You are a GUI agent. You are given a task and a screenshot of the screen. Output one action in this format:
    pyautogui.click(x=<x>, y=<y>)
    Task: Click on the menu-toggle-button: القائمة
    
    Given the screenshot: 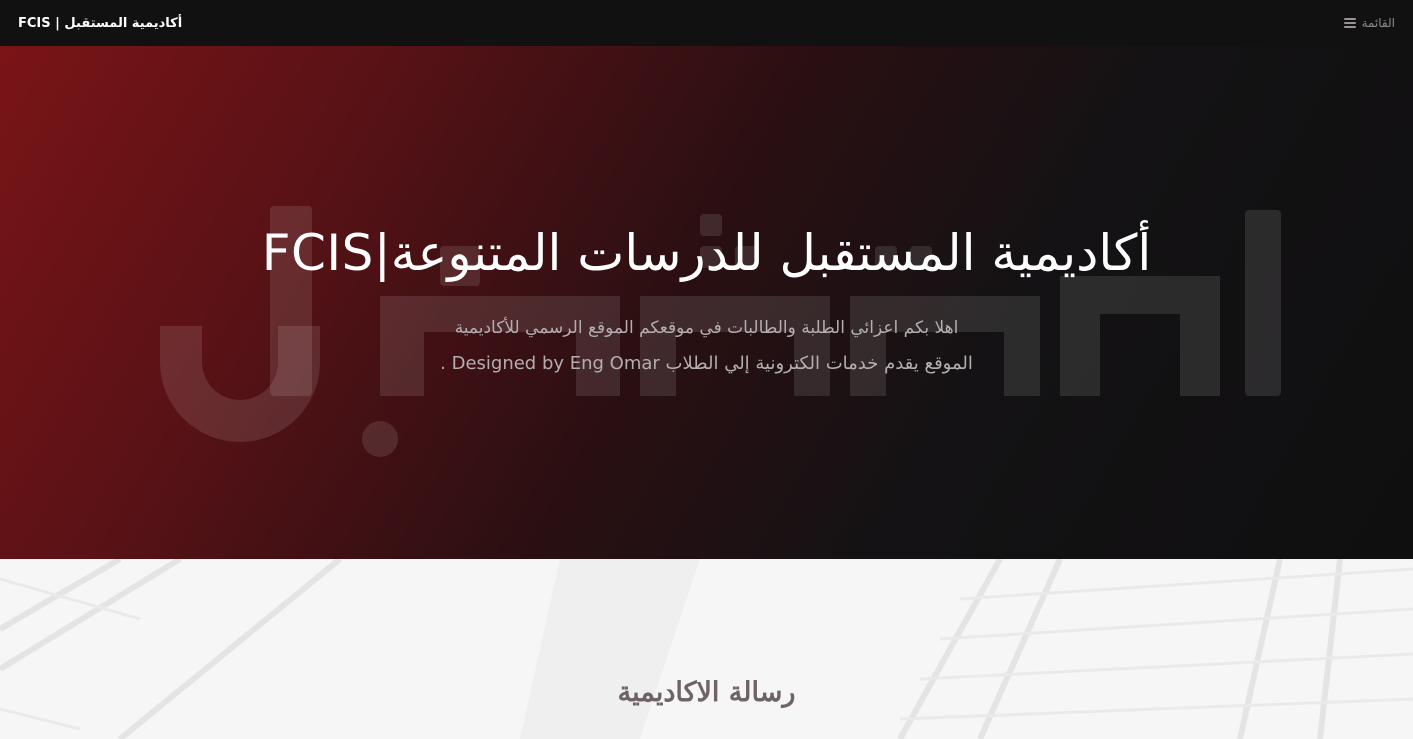 What is the action you would take?
    pyautogui.click(x=1369, y=23)
    